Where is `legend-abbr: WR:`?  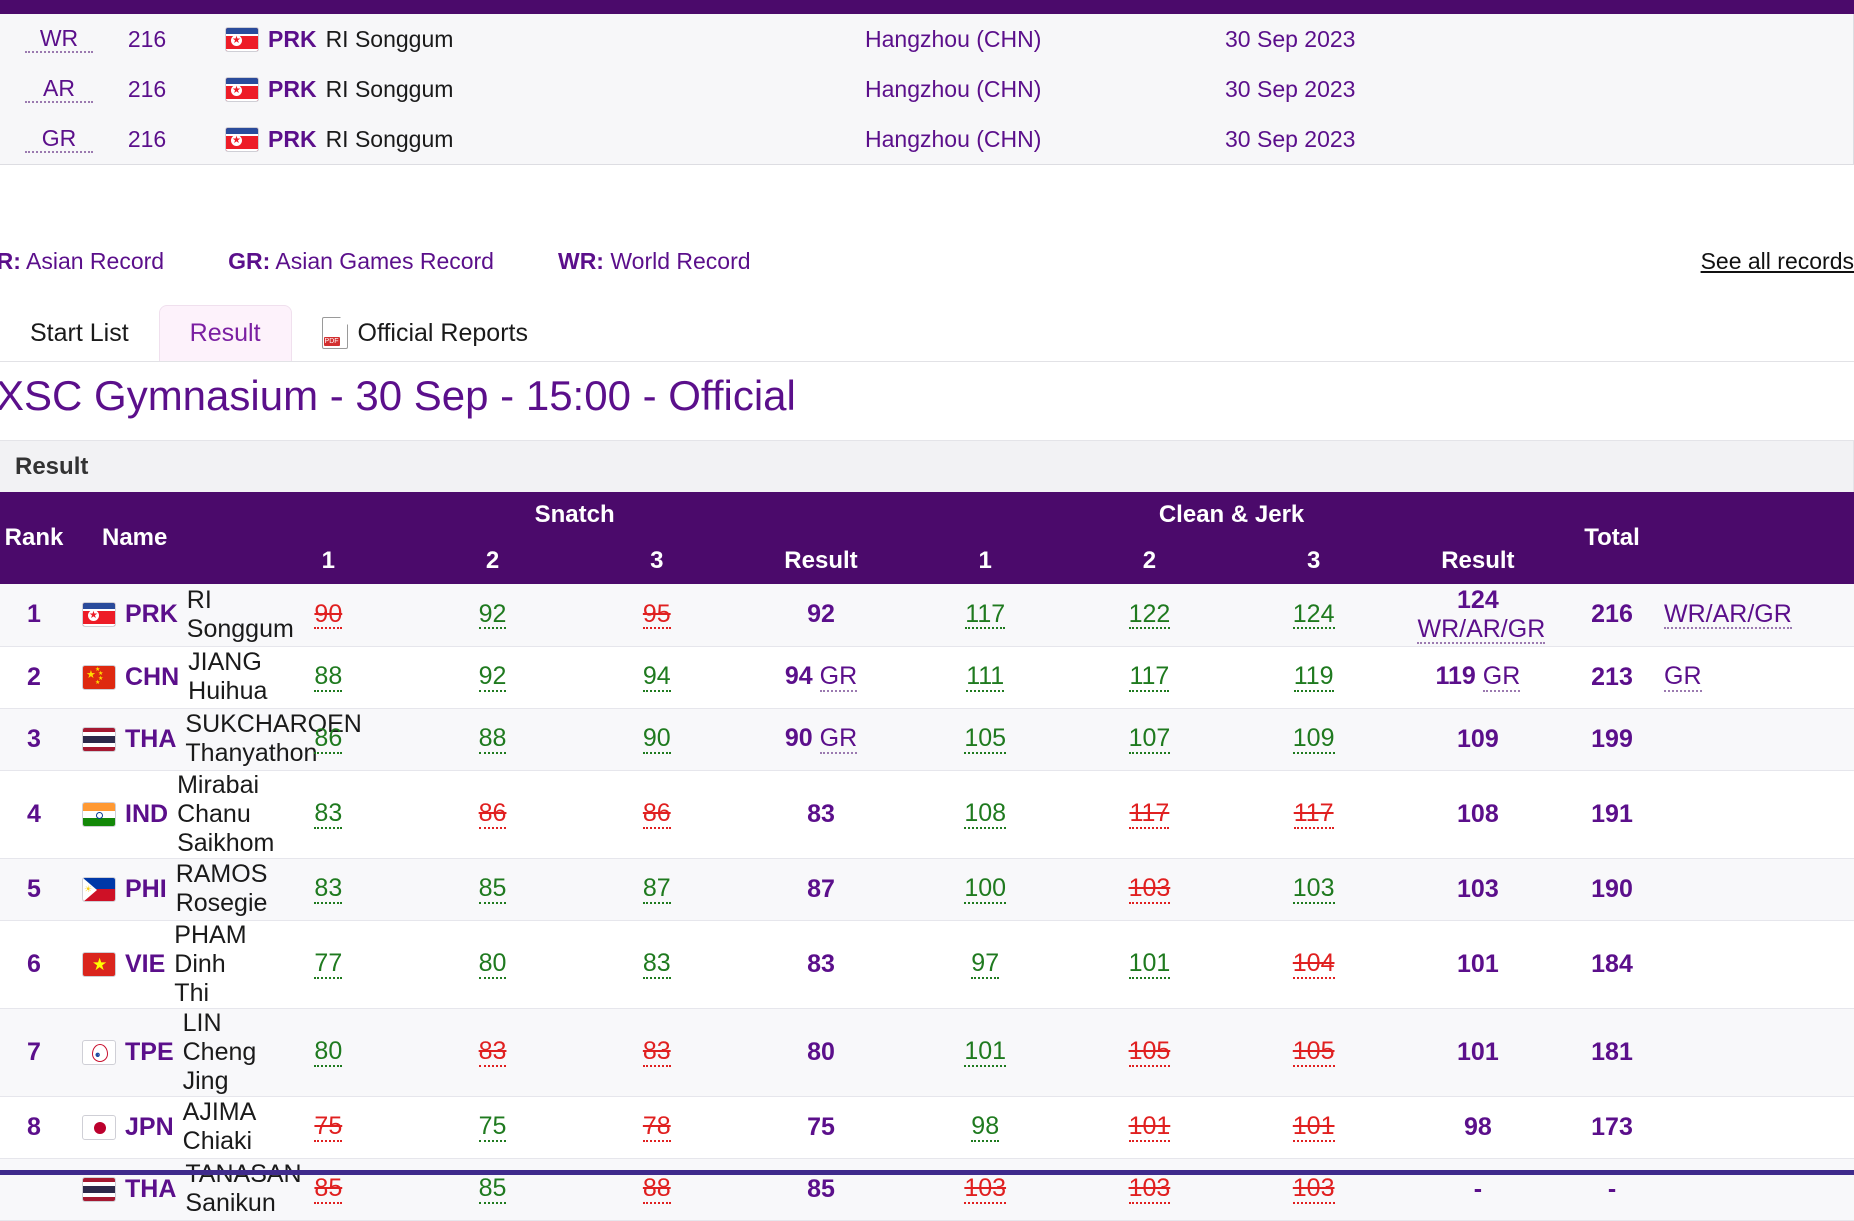 legend-abbr: WR: is located at coordinates (580, 261).